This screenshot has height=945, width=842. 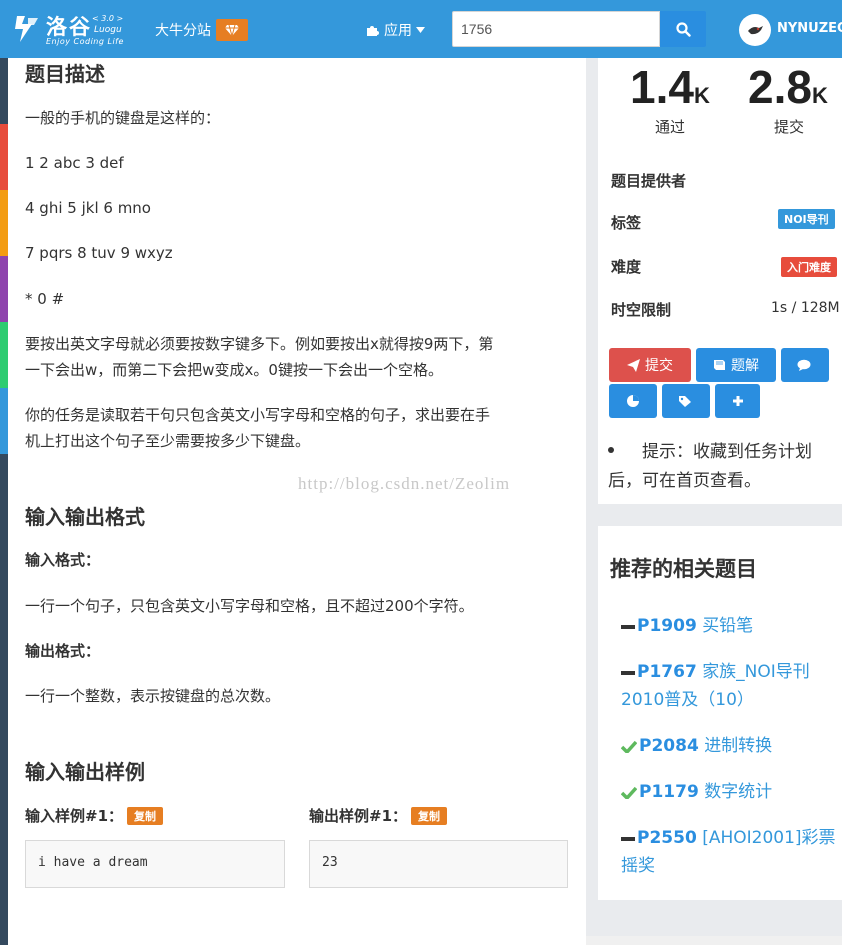 I want to click on desc-paragraph-line: 一下会出w，而第二下会把w变成x。0键按一下会出一个空格。, so click(x=234, y=370).